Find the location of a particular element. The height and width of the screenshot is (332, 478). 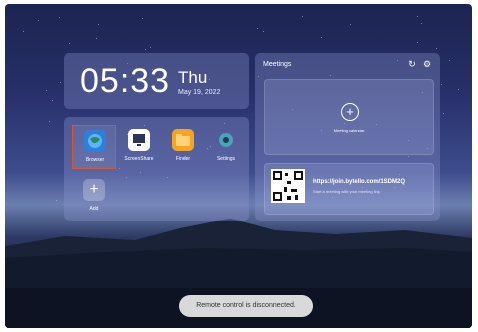

meeting-calendar-button: + Meeting calendar is located at coordinates (349, 117).